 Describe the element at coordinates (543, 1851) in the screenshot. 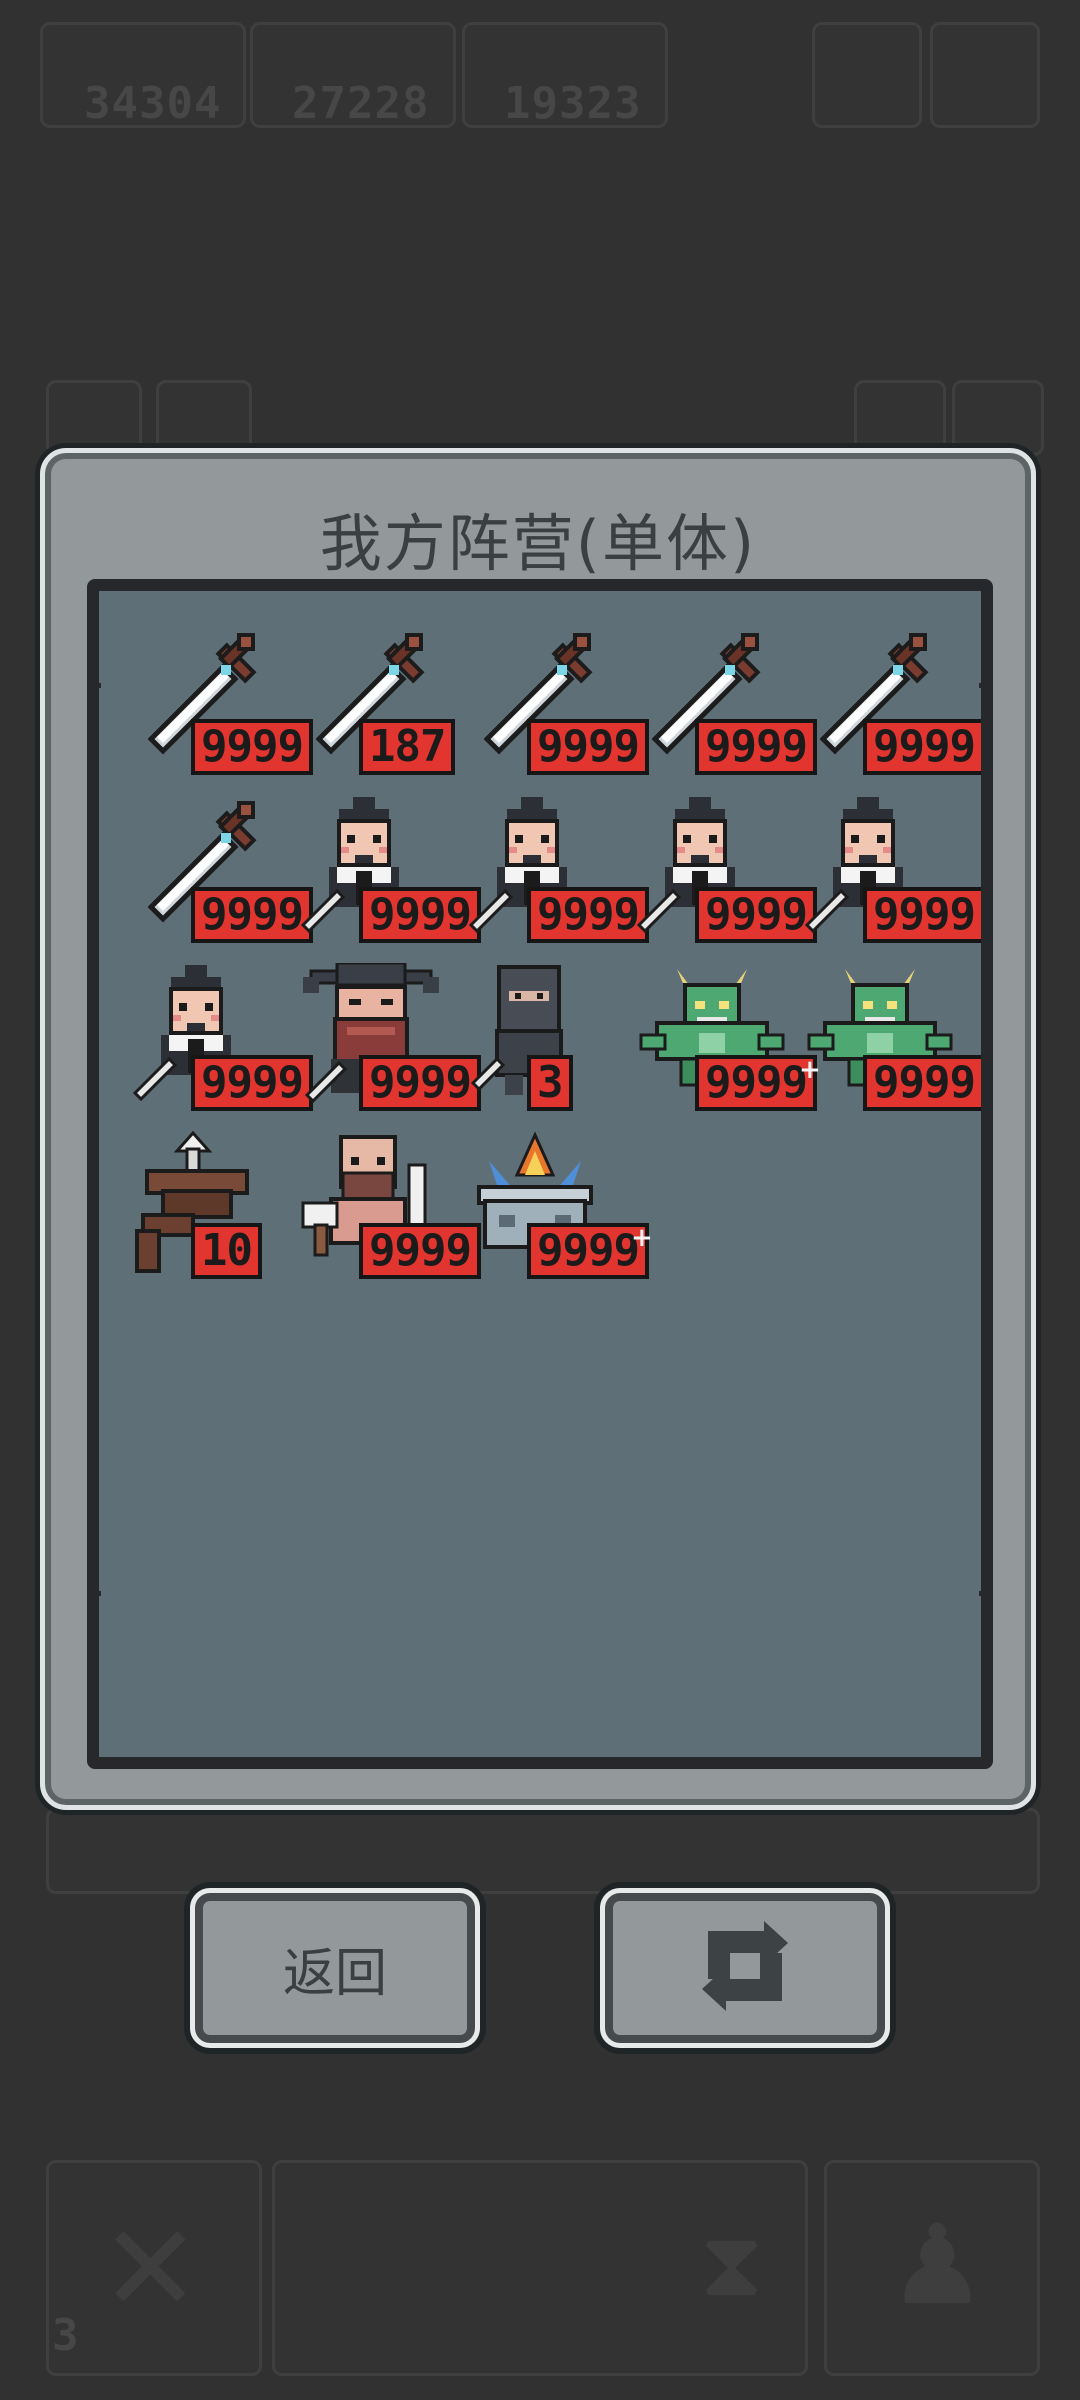

I see `bg-strip` at that location.